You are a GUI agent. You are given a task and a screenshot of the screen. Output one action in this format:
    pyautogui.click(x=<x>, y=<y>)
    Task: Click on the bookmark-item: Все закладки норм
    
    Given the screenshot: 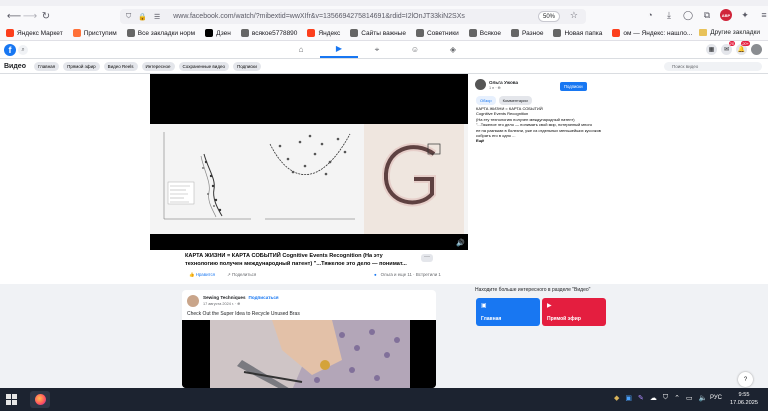 What is the action you would take?
    pyautogui.click(x=160, y=33)
    